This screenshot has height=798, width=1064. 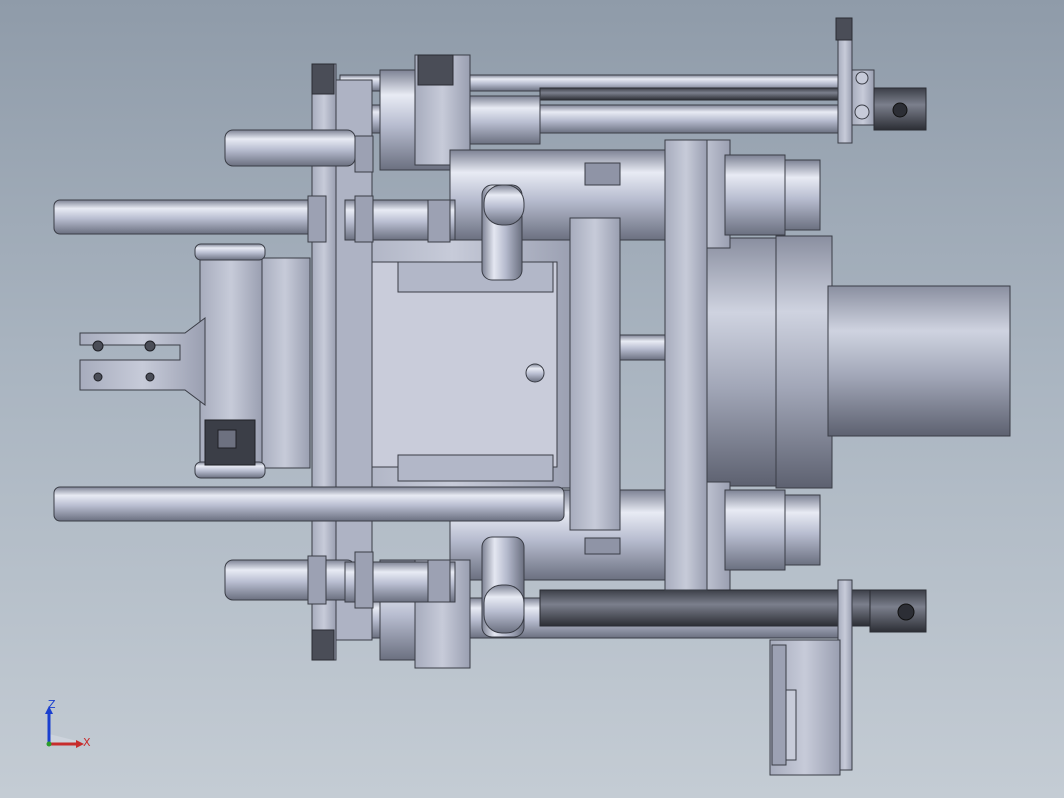 I want to click on gripper-assembly, so click(x=195, y=361).